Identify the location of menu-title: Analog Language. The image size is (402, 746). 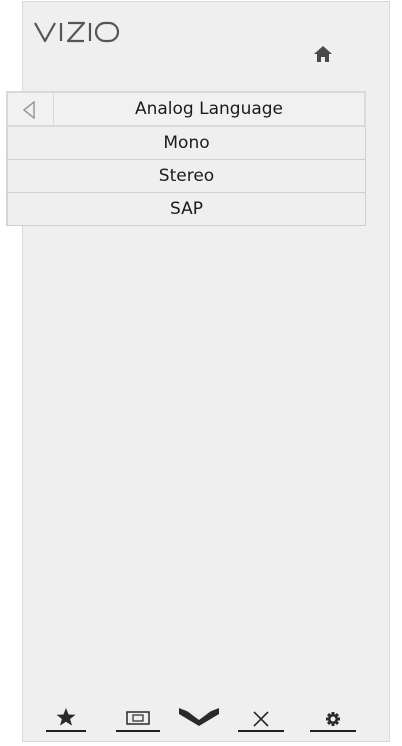
(209, 109).